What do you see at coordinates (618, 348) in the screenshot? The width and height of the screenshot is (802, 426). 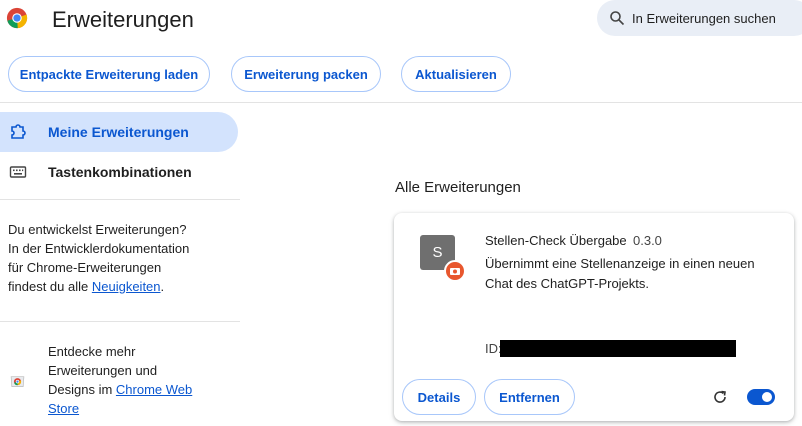 I see `extension-id-redacted` at bounding box center [618, 348].